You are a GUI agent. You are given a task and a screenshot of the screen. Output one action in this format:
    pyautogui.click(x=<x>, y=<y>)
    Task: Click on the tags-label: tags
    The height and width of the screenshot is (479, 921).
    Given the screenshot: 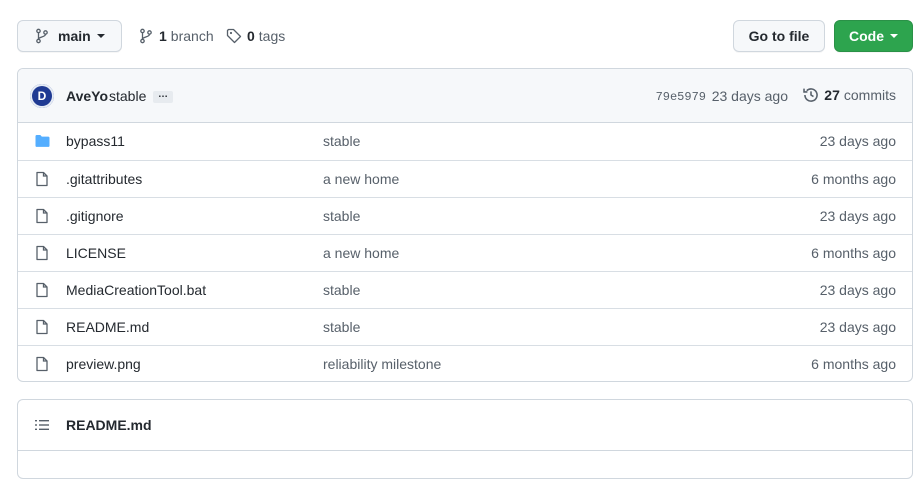 What is the action you would take?
    pyautogui.click(x=272, y=36)
    